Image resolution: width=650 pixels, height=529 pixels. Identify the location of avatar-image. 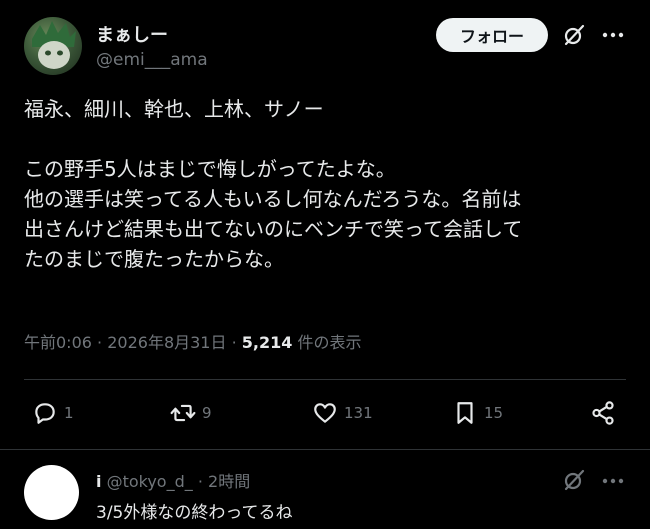
(54, 45).